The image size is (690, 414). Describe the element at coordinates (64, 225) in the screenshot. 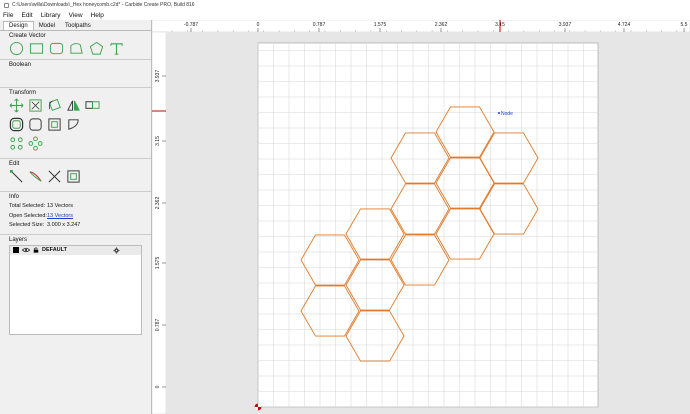

I see `selected-size-value: 3.000 x 3.247` at that location.